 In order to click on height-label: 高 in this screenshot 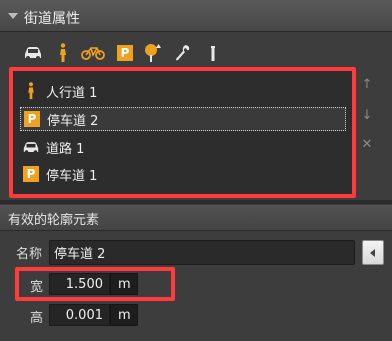, I will do `click(37, 318)`.